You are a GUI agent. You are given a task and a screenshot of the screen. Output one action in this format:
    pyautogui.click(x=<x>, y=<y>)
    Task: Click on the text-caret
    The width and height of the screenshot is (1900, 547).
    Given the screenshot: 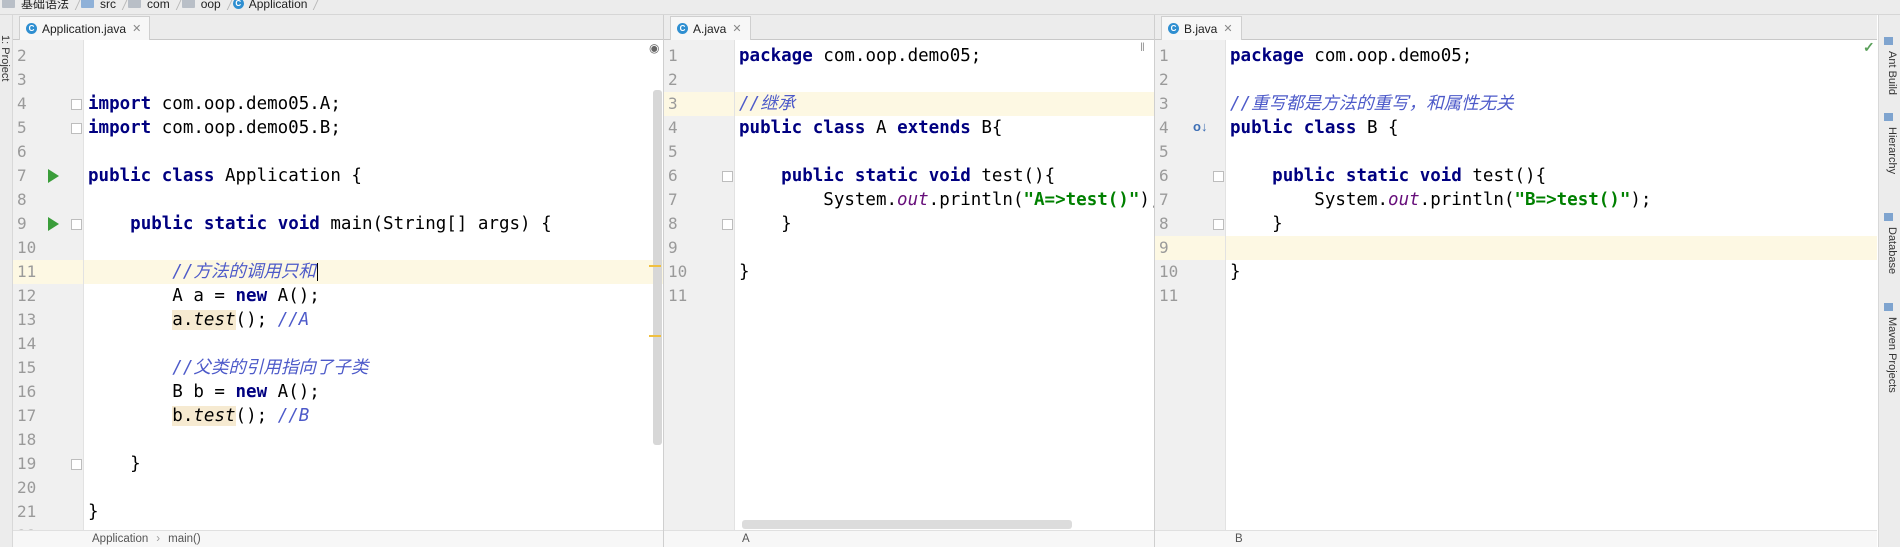 What is the action you would take?
    pyautogui.click(x=317, y=272)
    